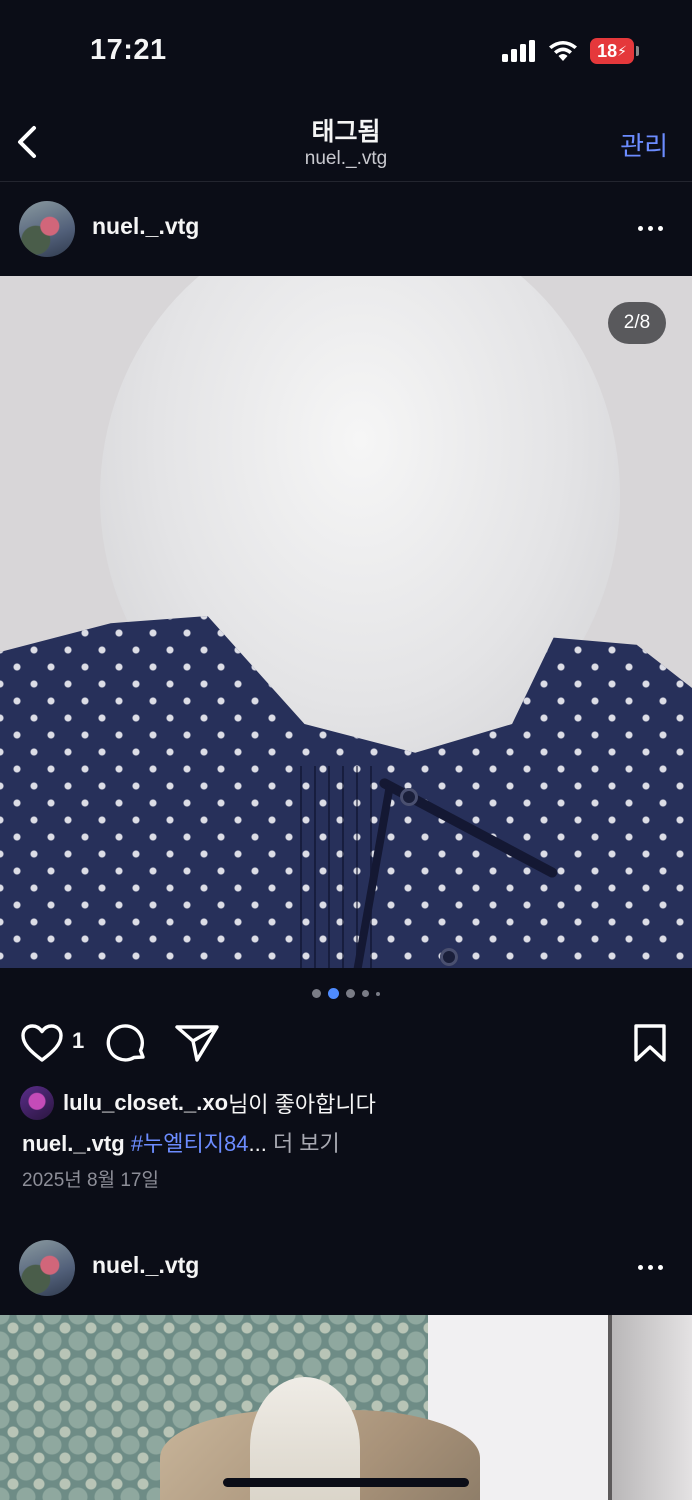 This screenshot has width=692, height=1500. I want to click on signal-icon, so click(518, 51).